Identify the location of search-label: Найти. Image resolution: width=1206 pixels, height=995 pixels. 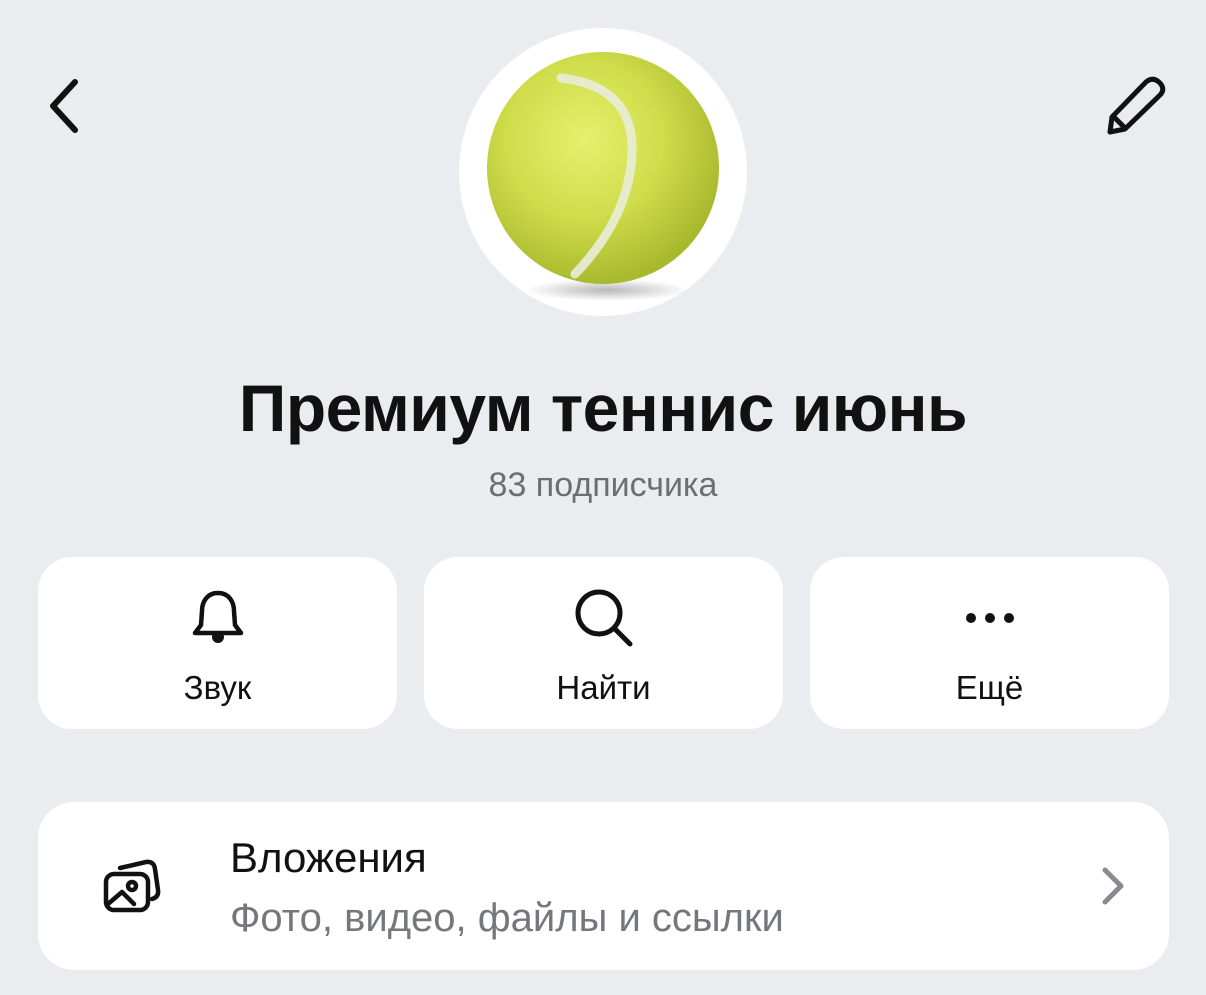
(603, 687).